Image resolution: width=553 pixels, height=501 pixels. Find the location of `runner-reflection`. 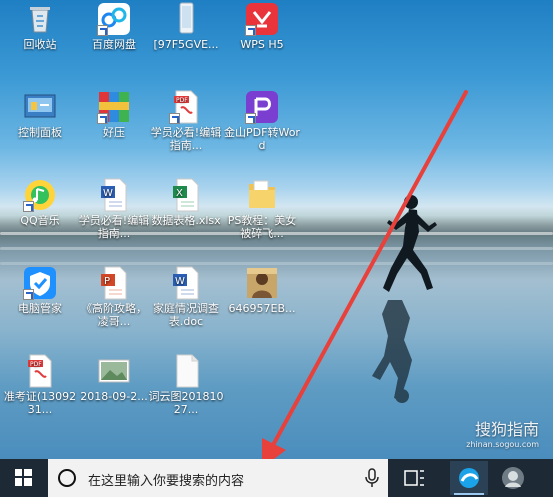

runner-reflection is located at coordinates (392, 351).